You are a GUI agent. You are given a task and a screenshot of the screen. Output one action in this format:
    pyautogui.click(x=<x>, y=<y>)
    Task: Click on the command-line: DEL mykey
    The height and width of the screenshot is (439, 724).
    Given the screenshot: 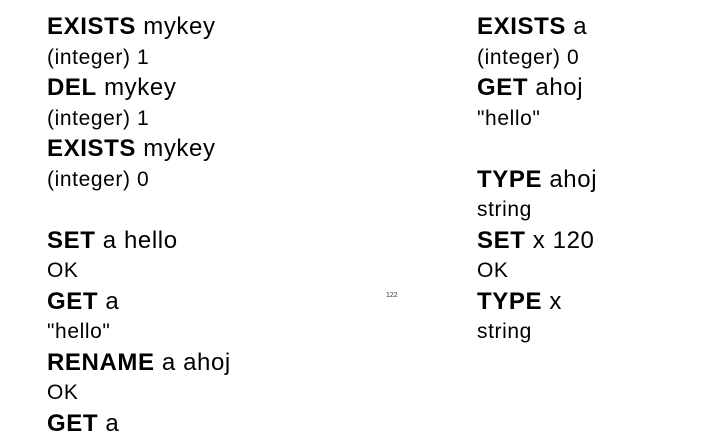 What is the action you would take?
    pyautogui.click(x=139, y=88)
    